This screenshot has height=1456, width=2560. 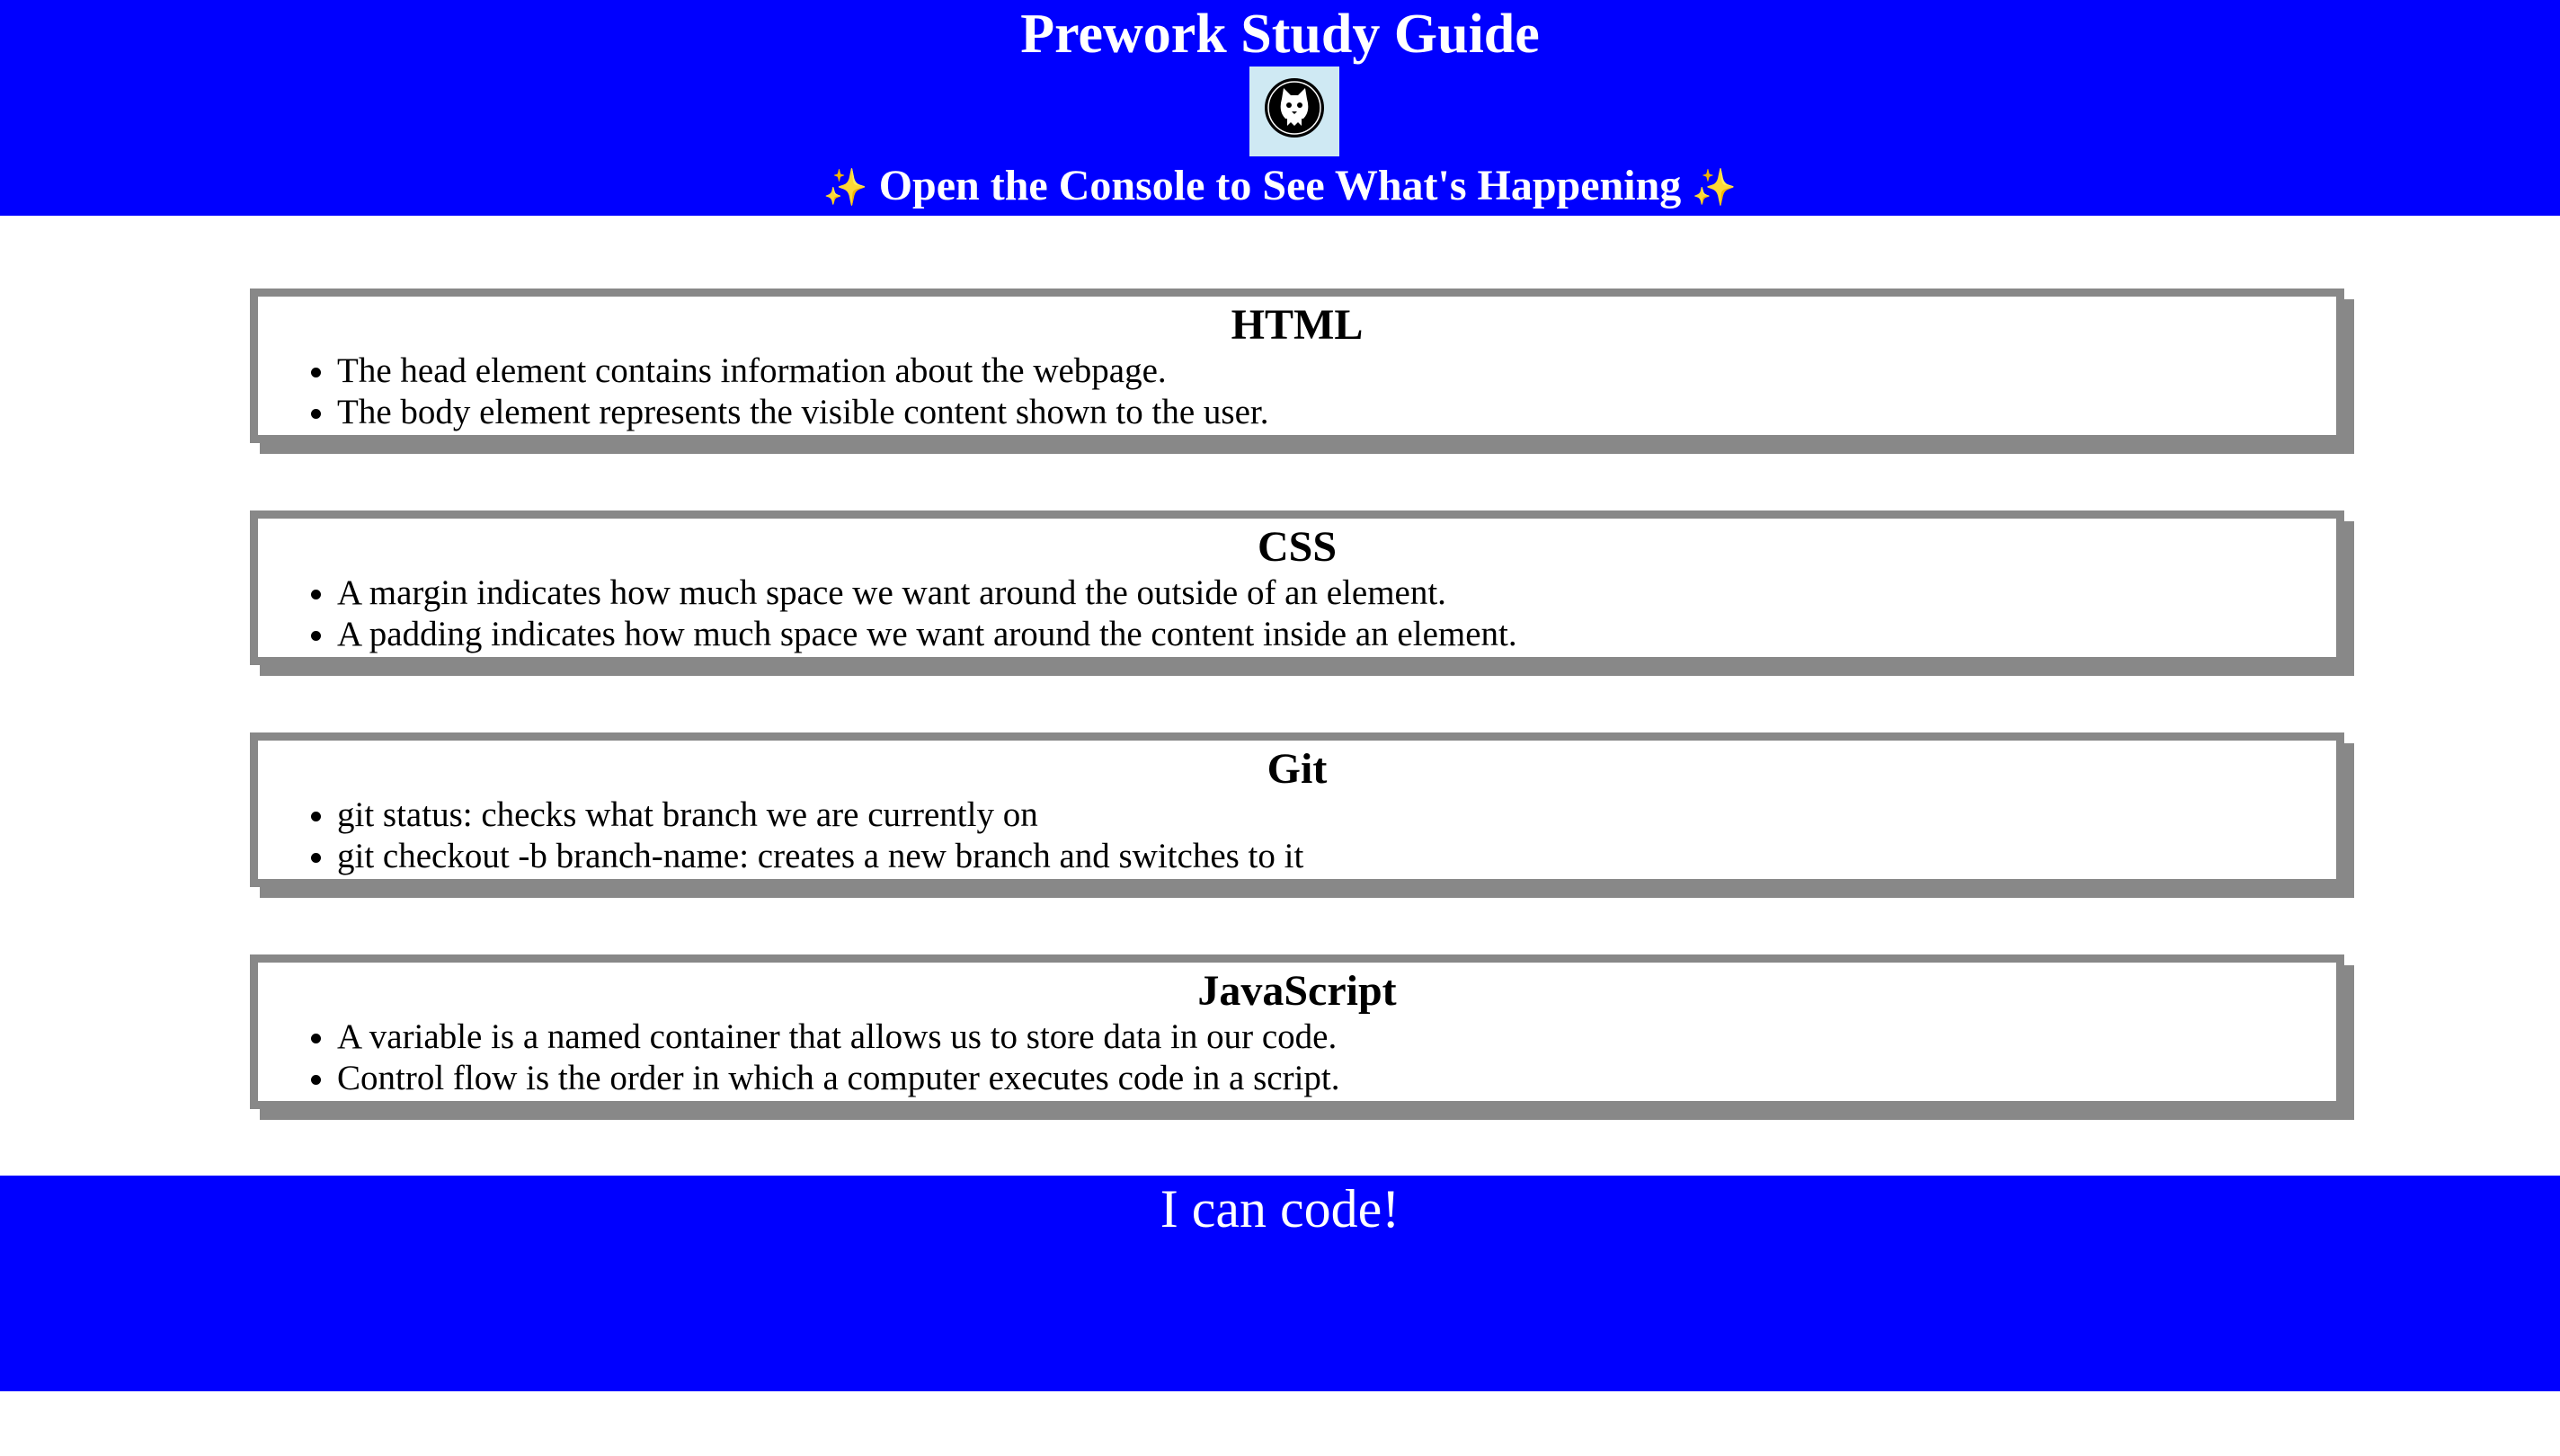 I want to click on footer-text: I can code!, so click(x=1280, y=1208).